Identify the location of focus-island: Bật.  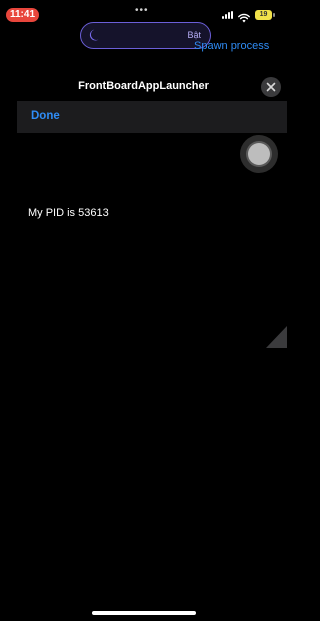
(145, 35).